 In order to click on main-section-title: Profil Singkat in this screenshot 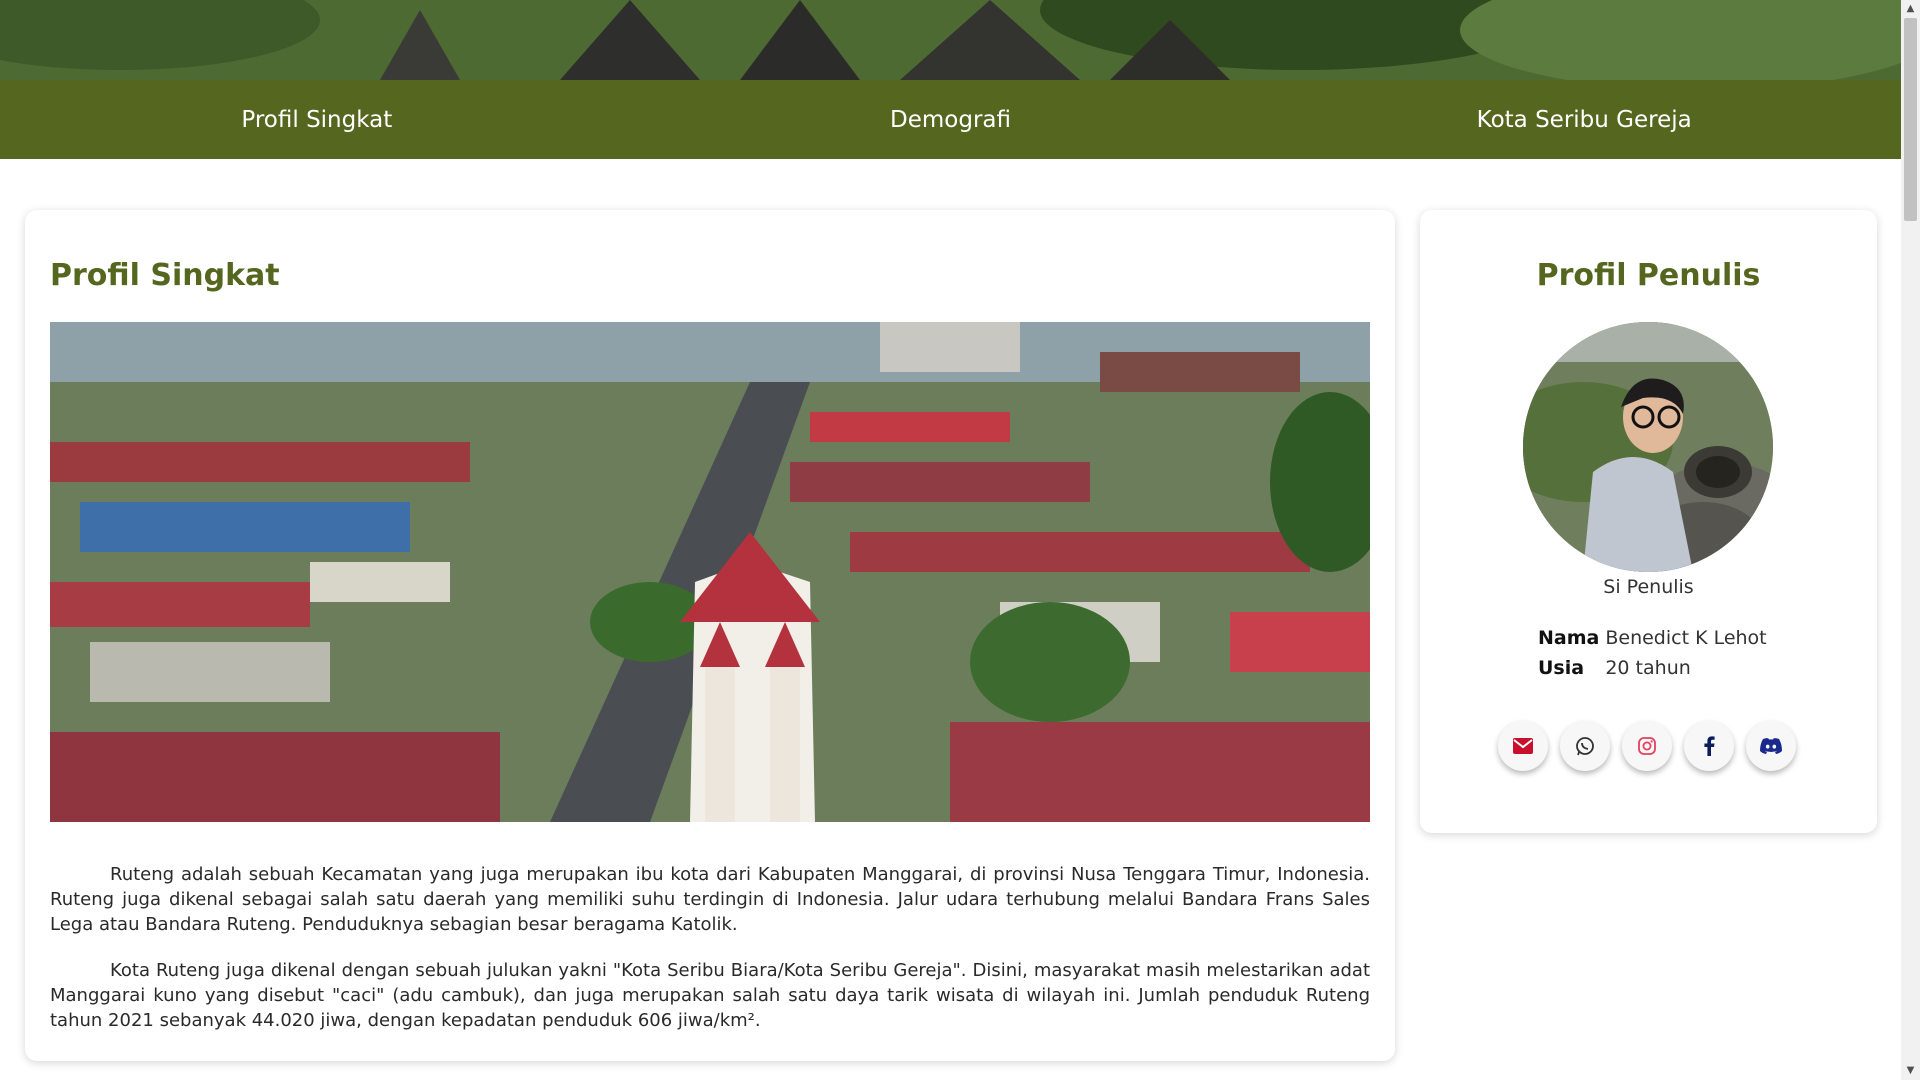, I will do `click(165, 275)`.